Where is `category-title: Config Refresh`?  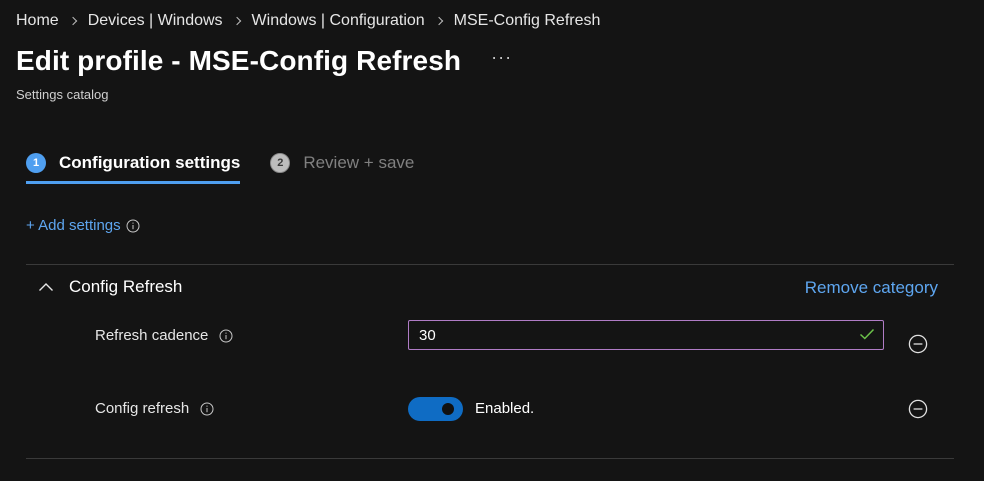 category-title: Config Refresh is located at coordinates (126, 286).